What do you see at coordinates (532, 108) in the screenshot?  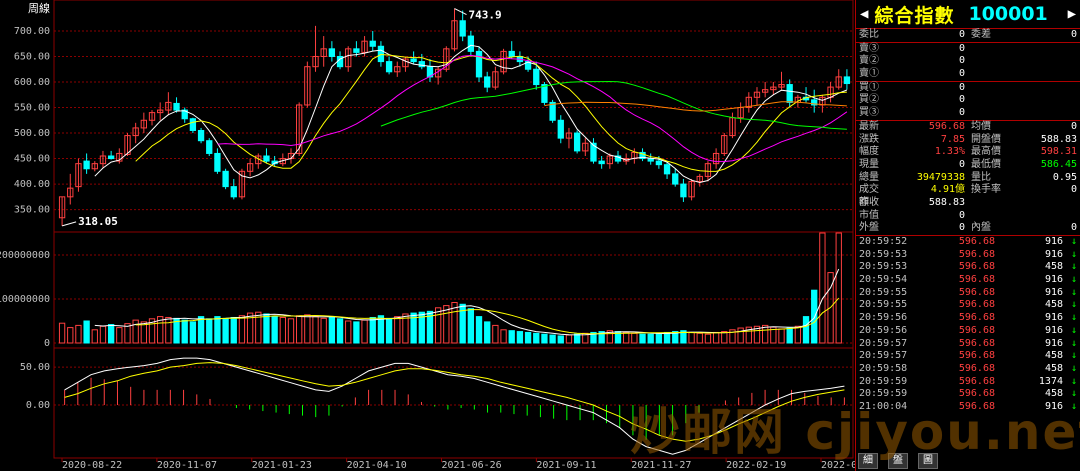 I see `ma20-line` at bounding box center [532, 108].